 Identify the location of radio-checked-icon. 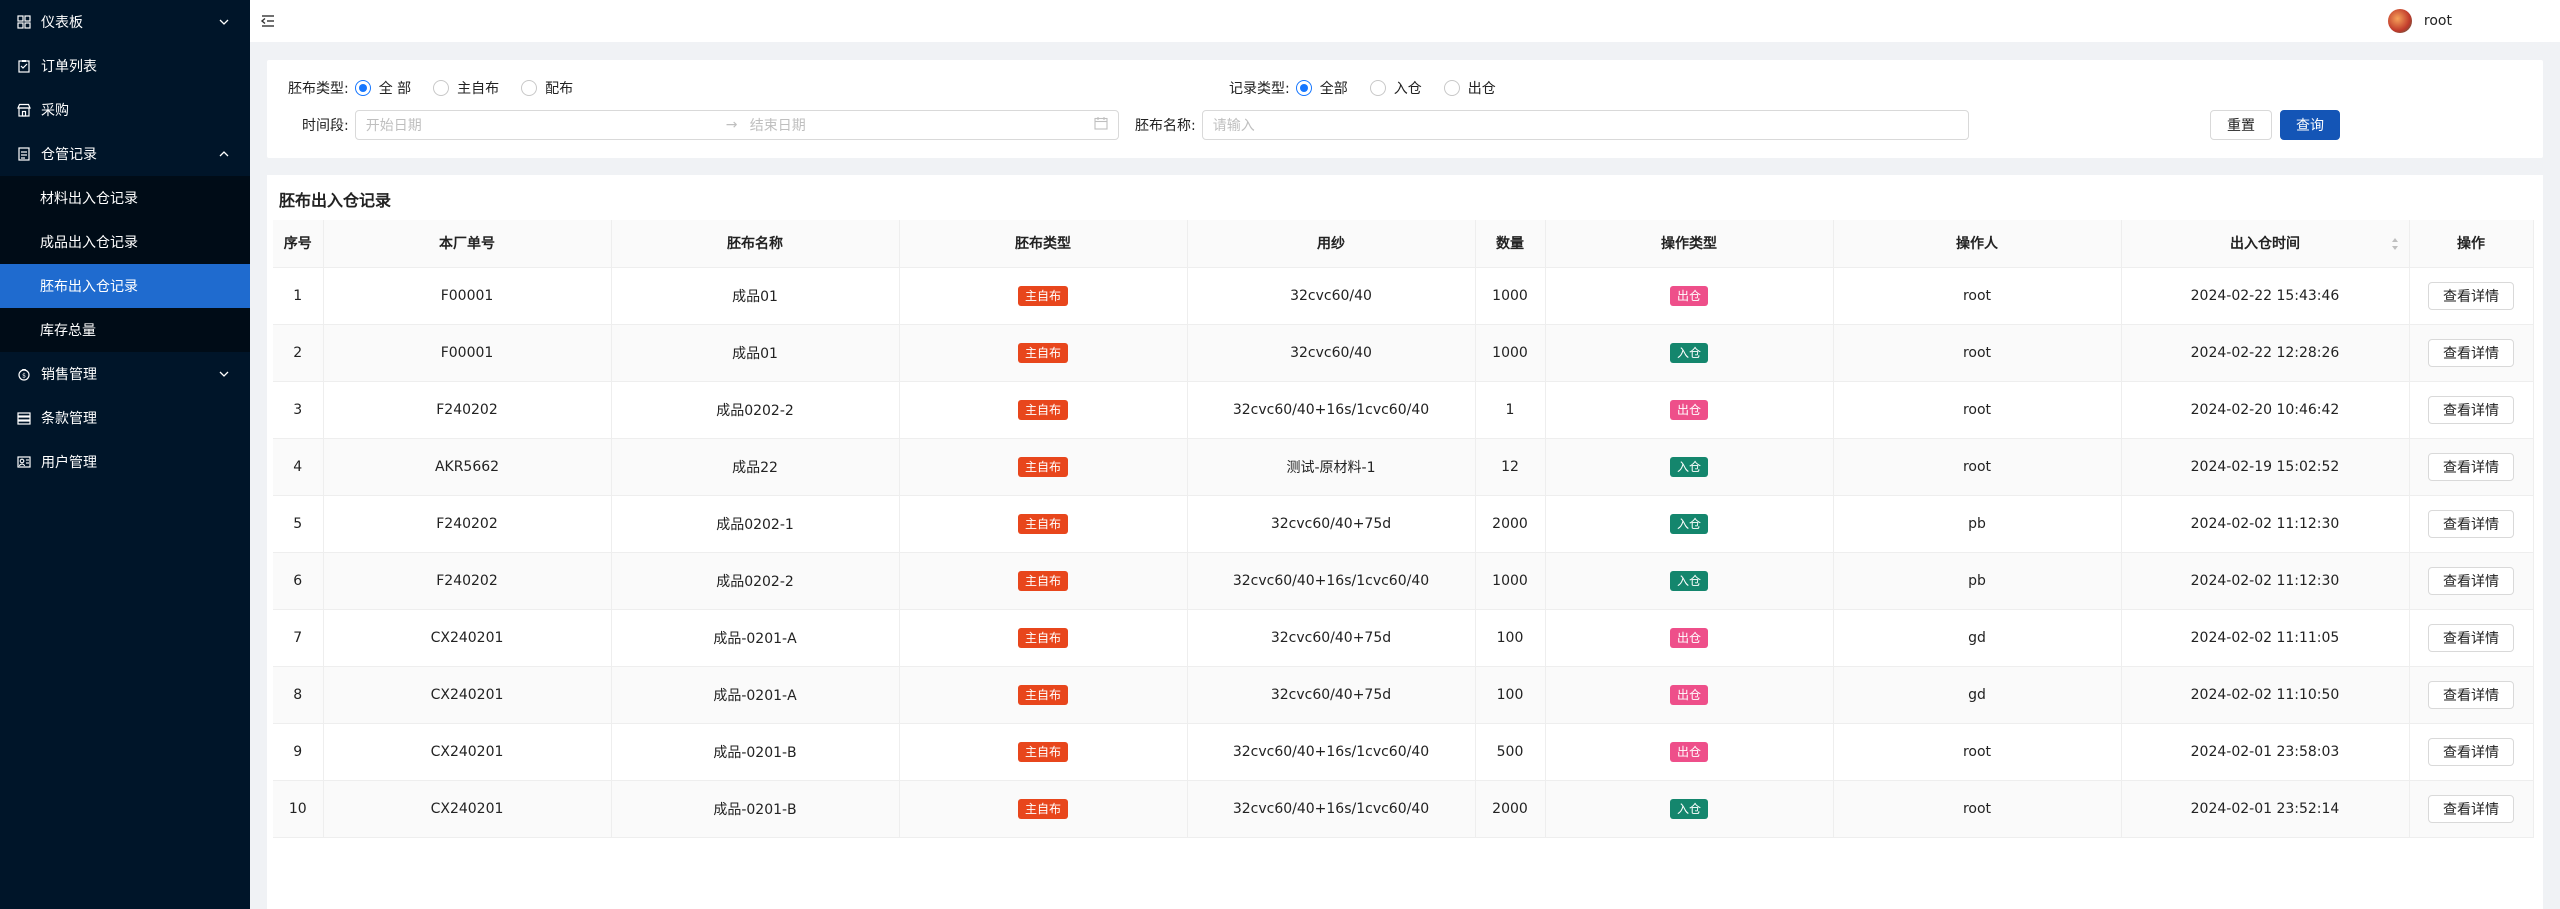
(362, 88).